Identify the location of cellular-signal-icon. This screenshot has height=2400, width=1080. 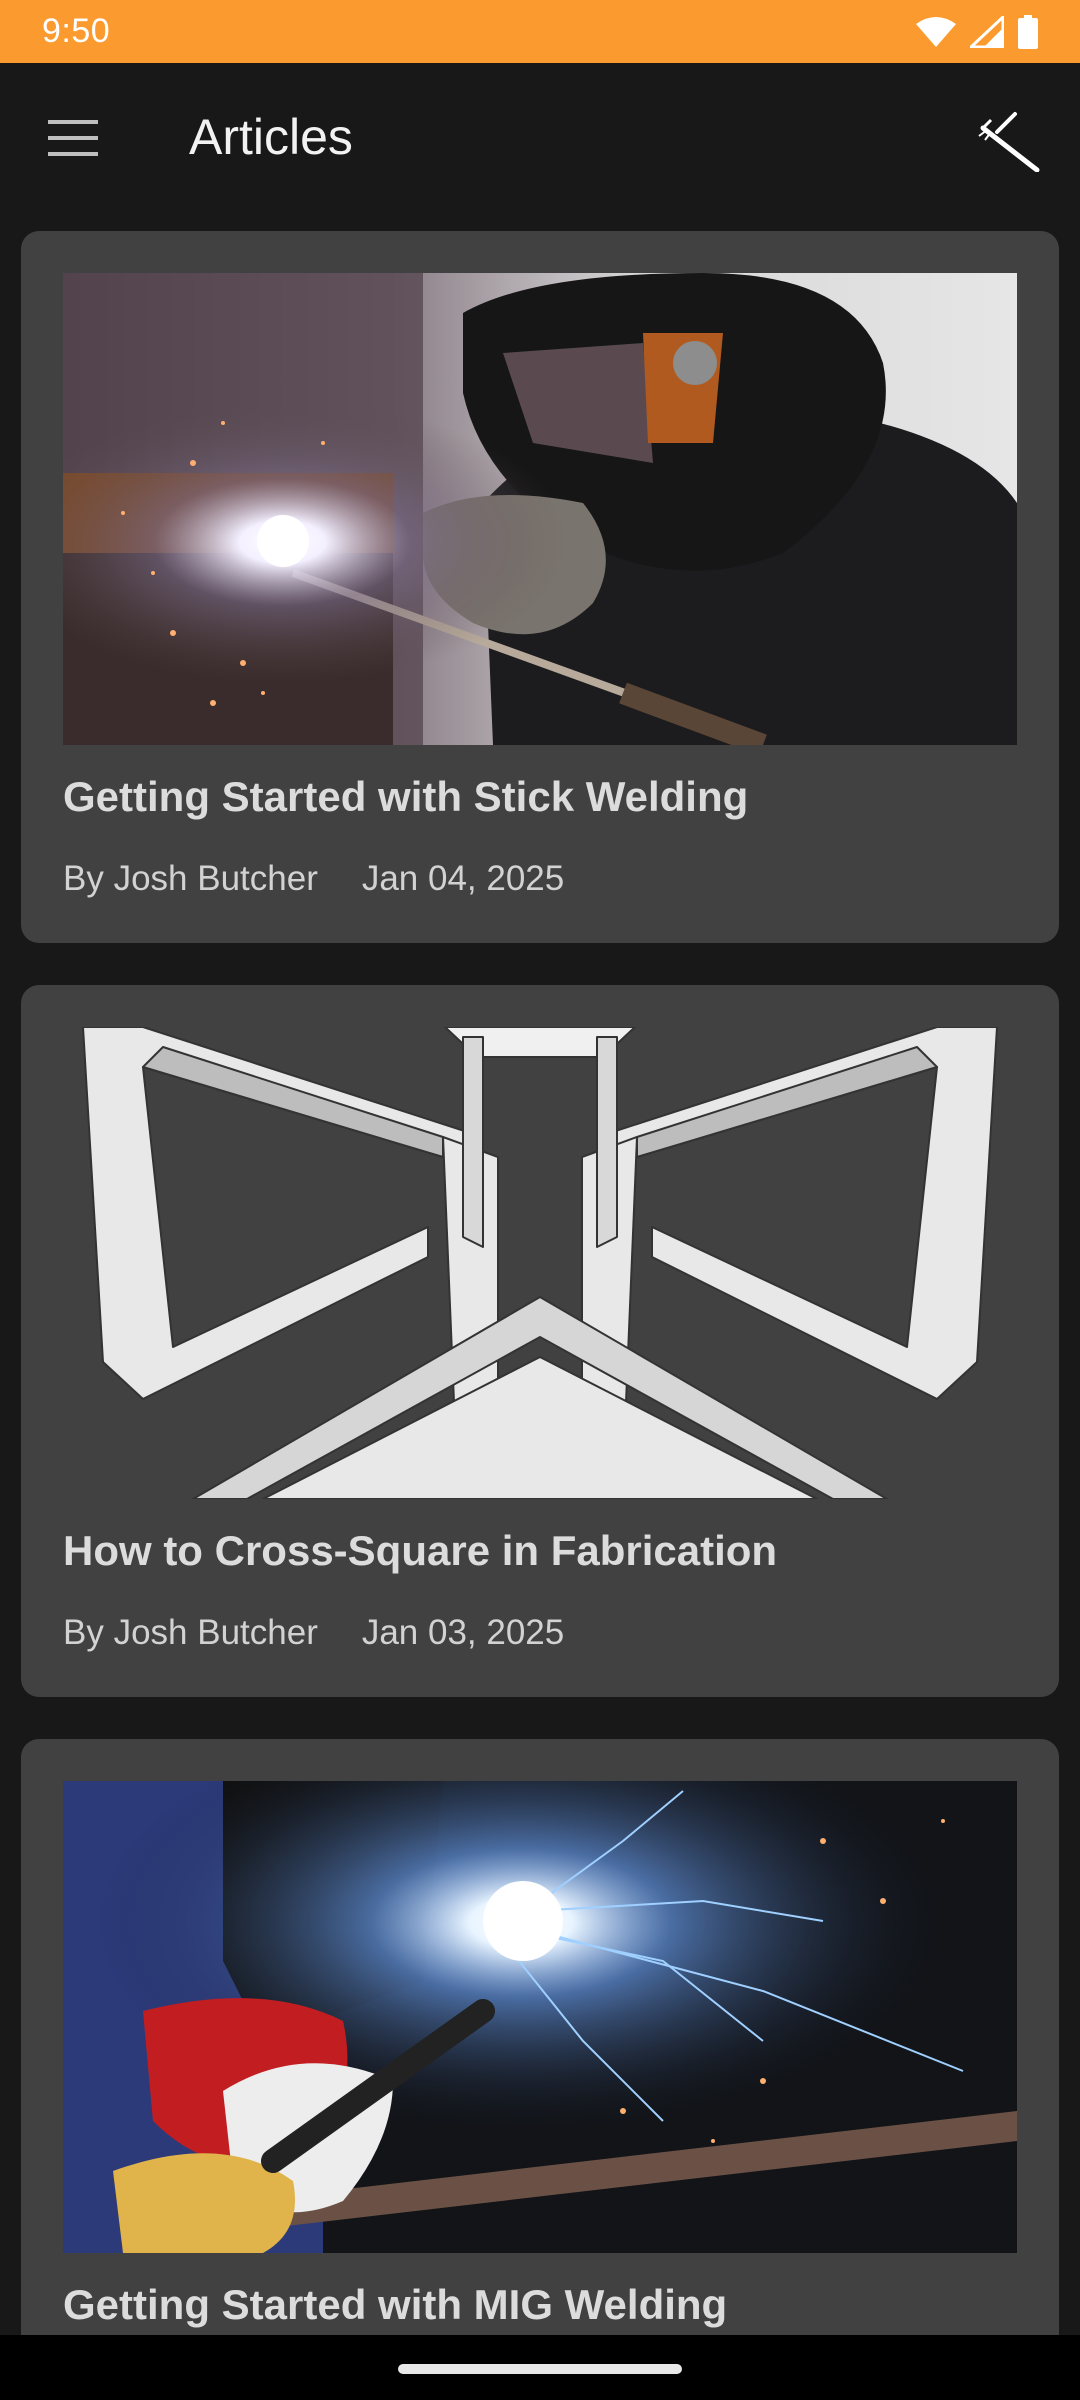
(987, 31).